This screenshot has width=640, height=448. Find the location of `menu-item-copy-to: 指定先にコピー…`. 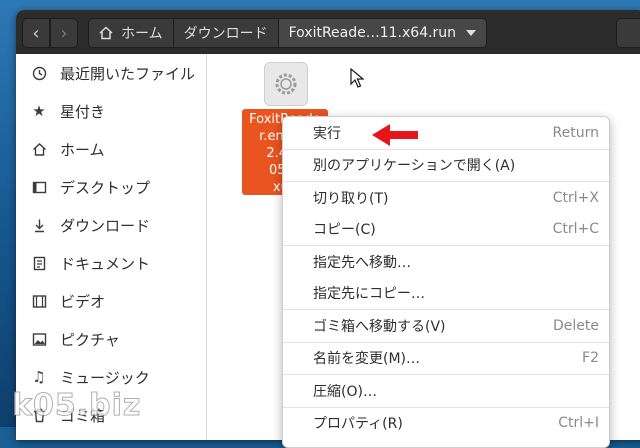

menu-item-copy-to: 指定先にコピー… is located at coordinates (446, 294).